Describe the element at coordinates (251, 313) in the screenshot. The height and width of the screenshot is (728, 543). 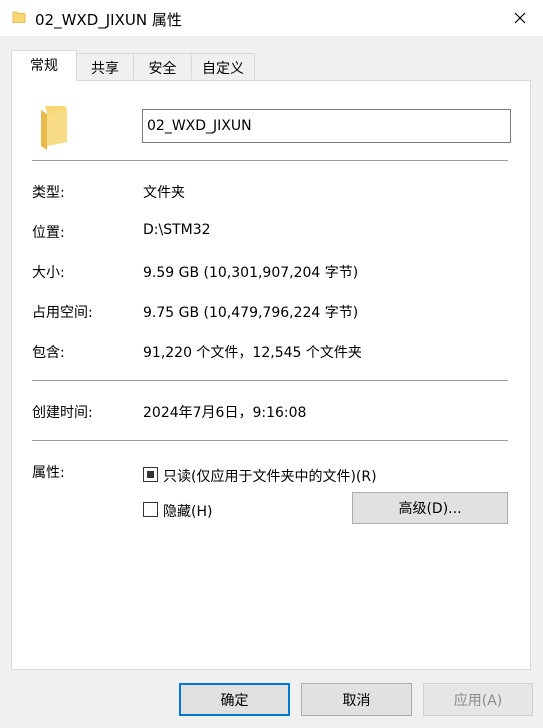
I see `size-on-disk-value: 9.75 GB (10,479,796,224 字节)` at that location.